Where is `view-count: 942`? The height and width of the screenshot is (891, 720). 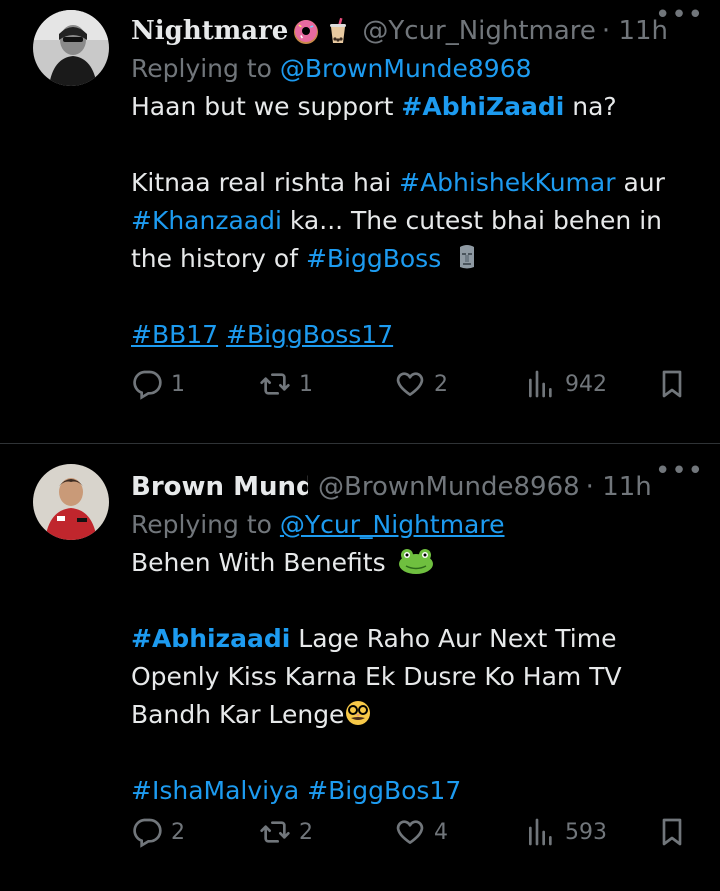 view-count: 942 is located at coordinates (586, 384).